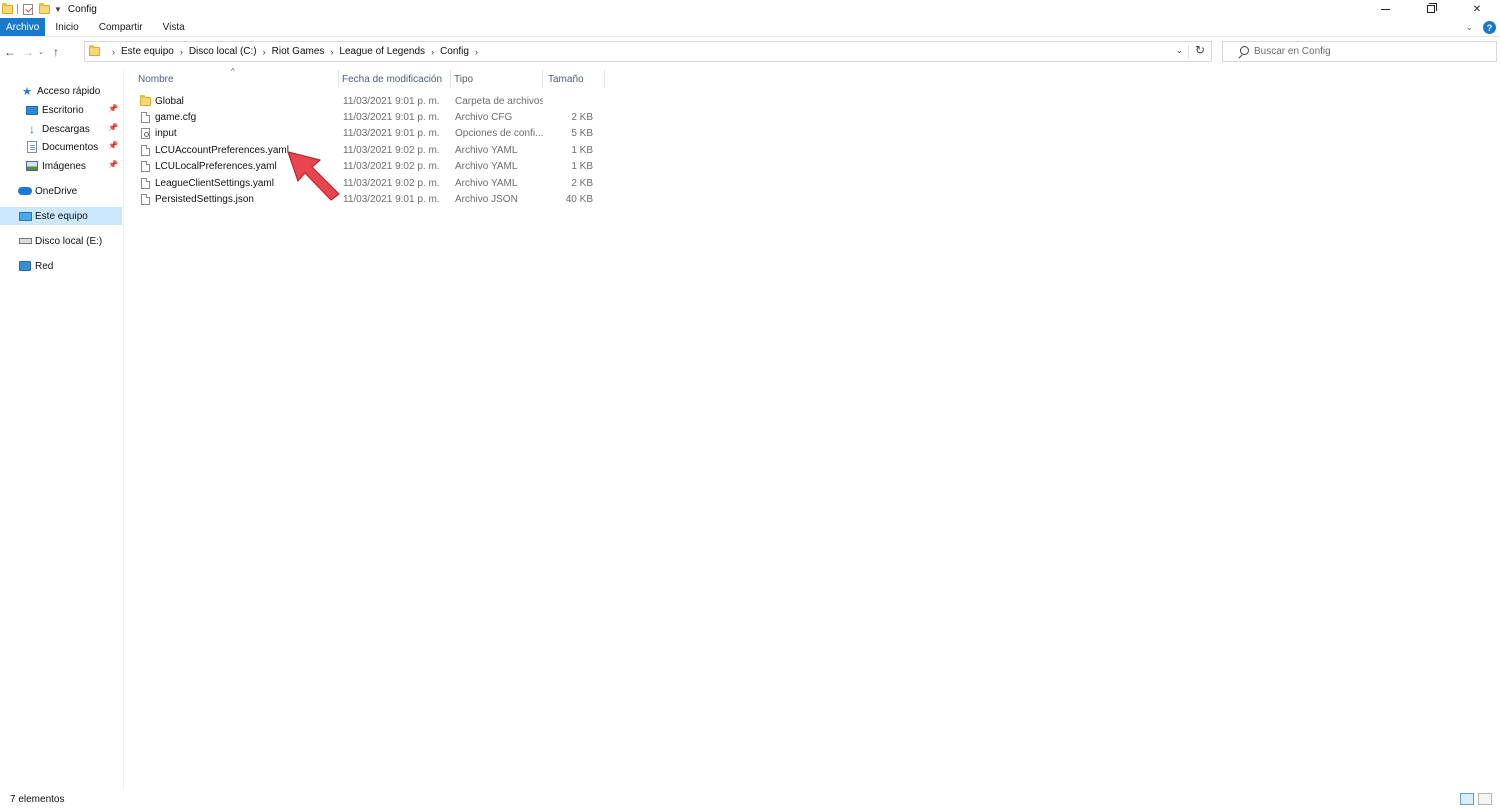  I want to click on restore-button, so click(1431, 9).